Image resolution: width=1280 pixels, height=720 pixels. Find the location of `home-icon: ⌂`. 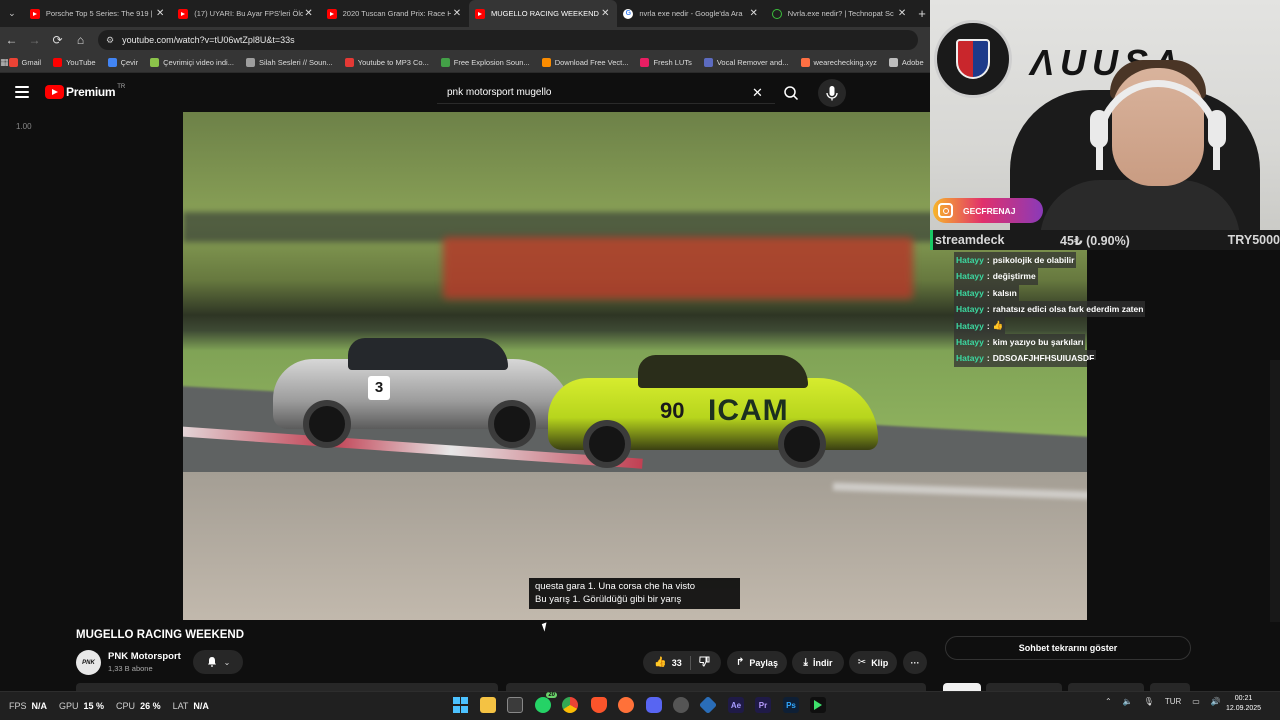

home-icon: ⌂ is located at coordinates (80, 40).